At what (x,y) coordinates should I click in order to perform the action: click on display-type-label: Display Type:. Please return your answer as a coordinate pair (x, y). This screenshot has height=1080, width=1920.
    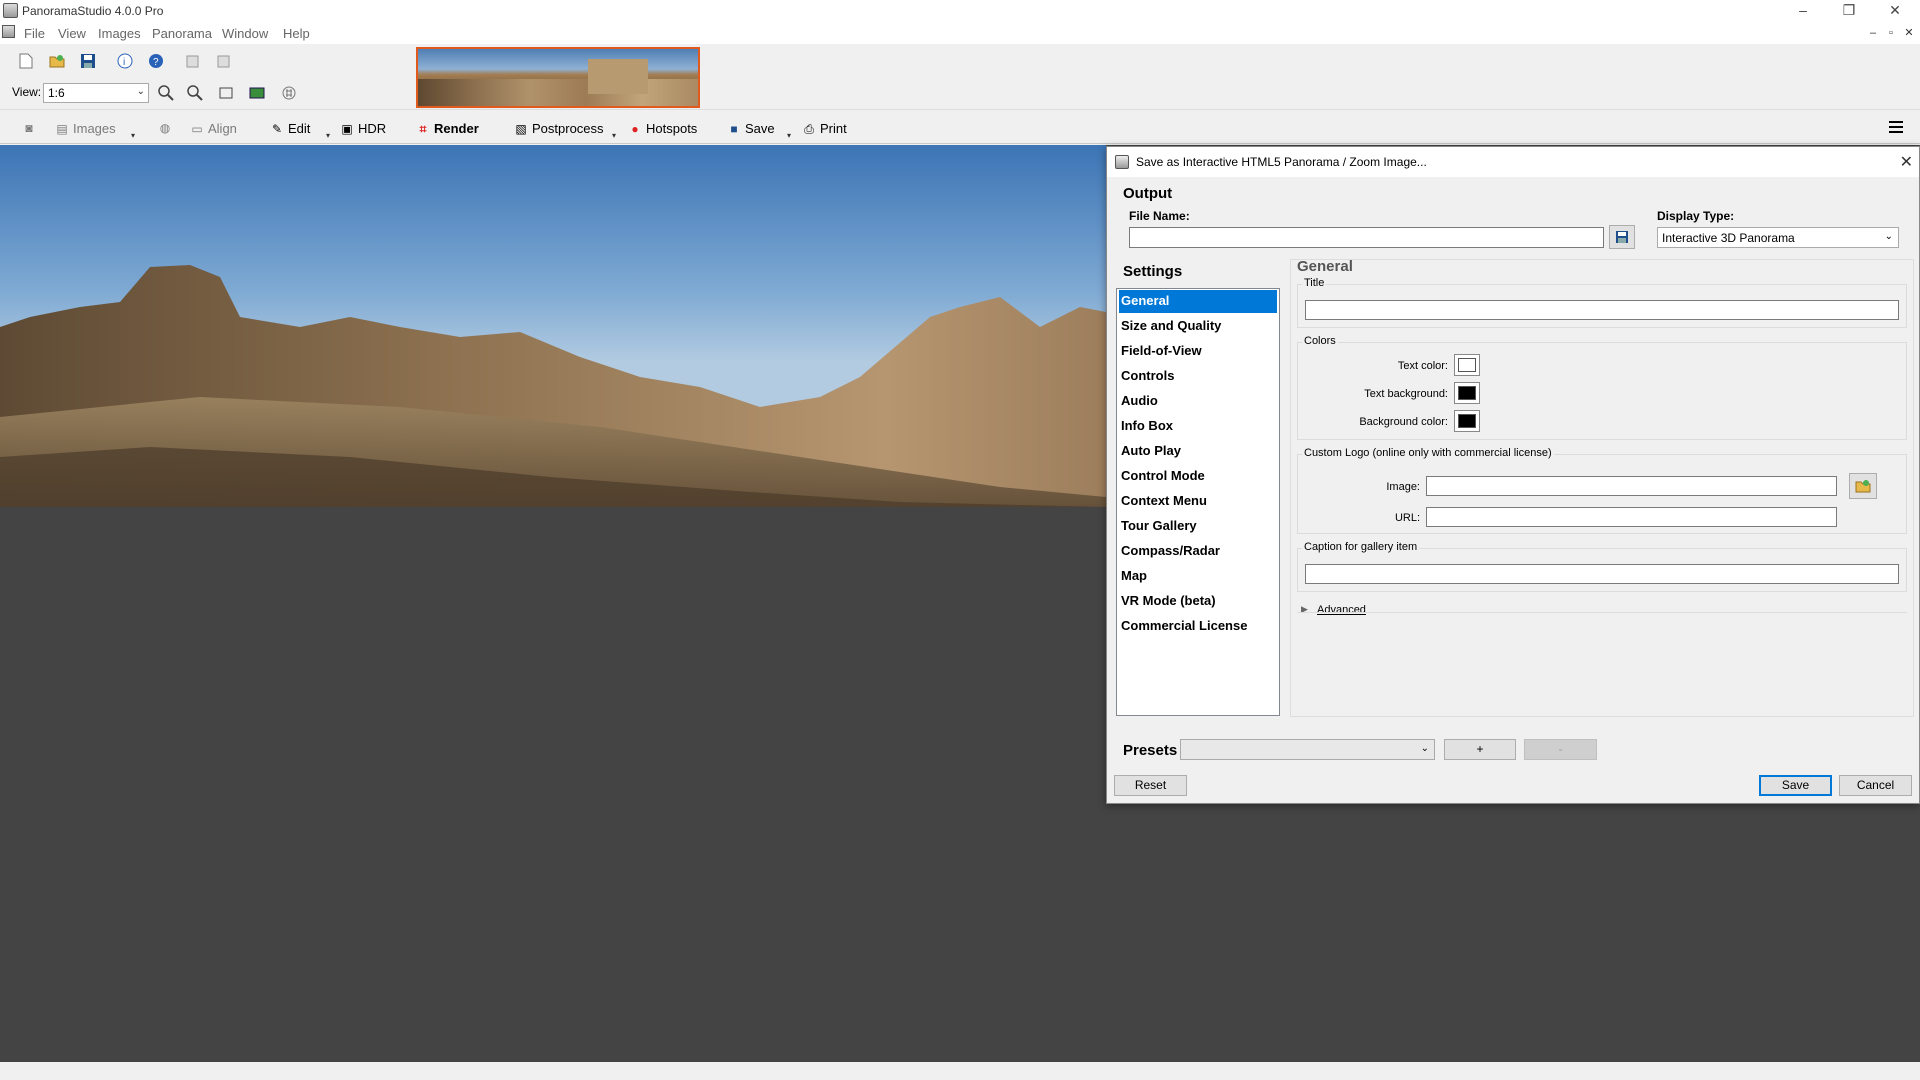
    Looking at the image, I should click on (1696, 216).